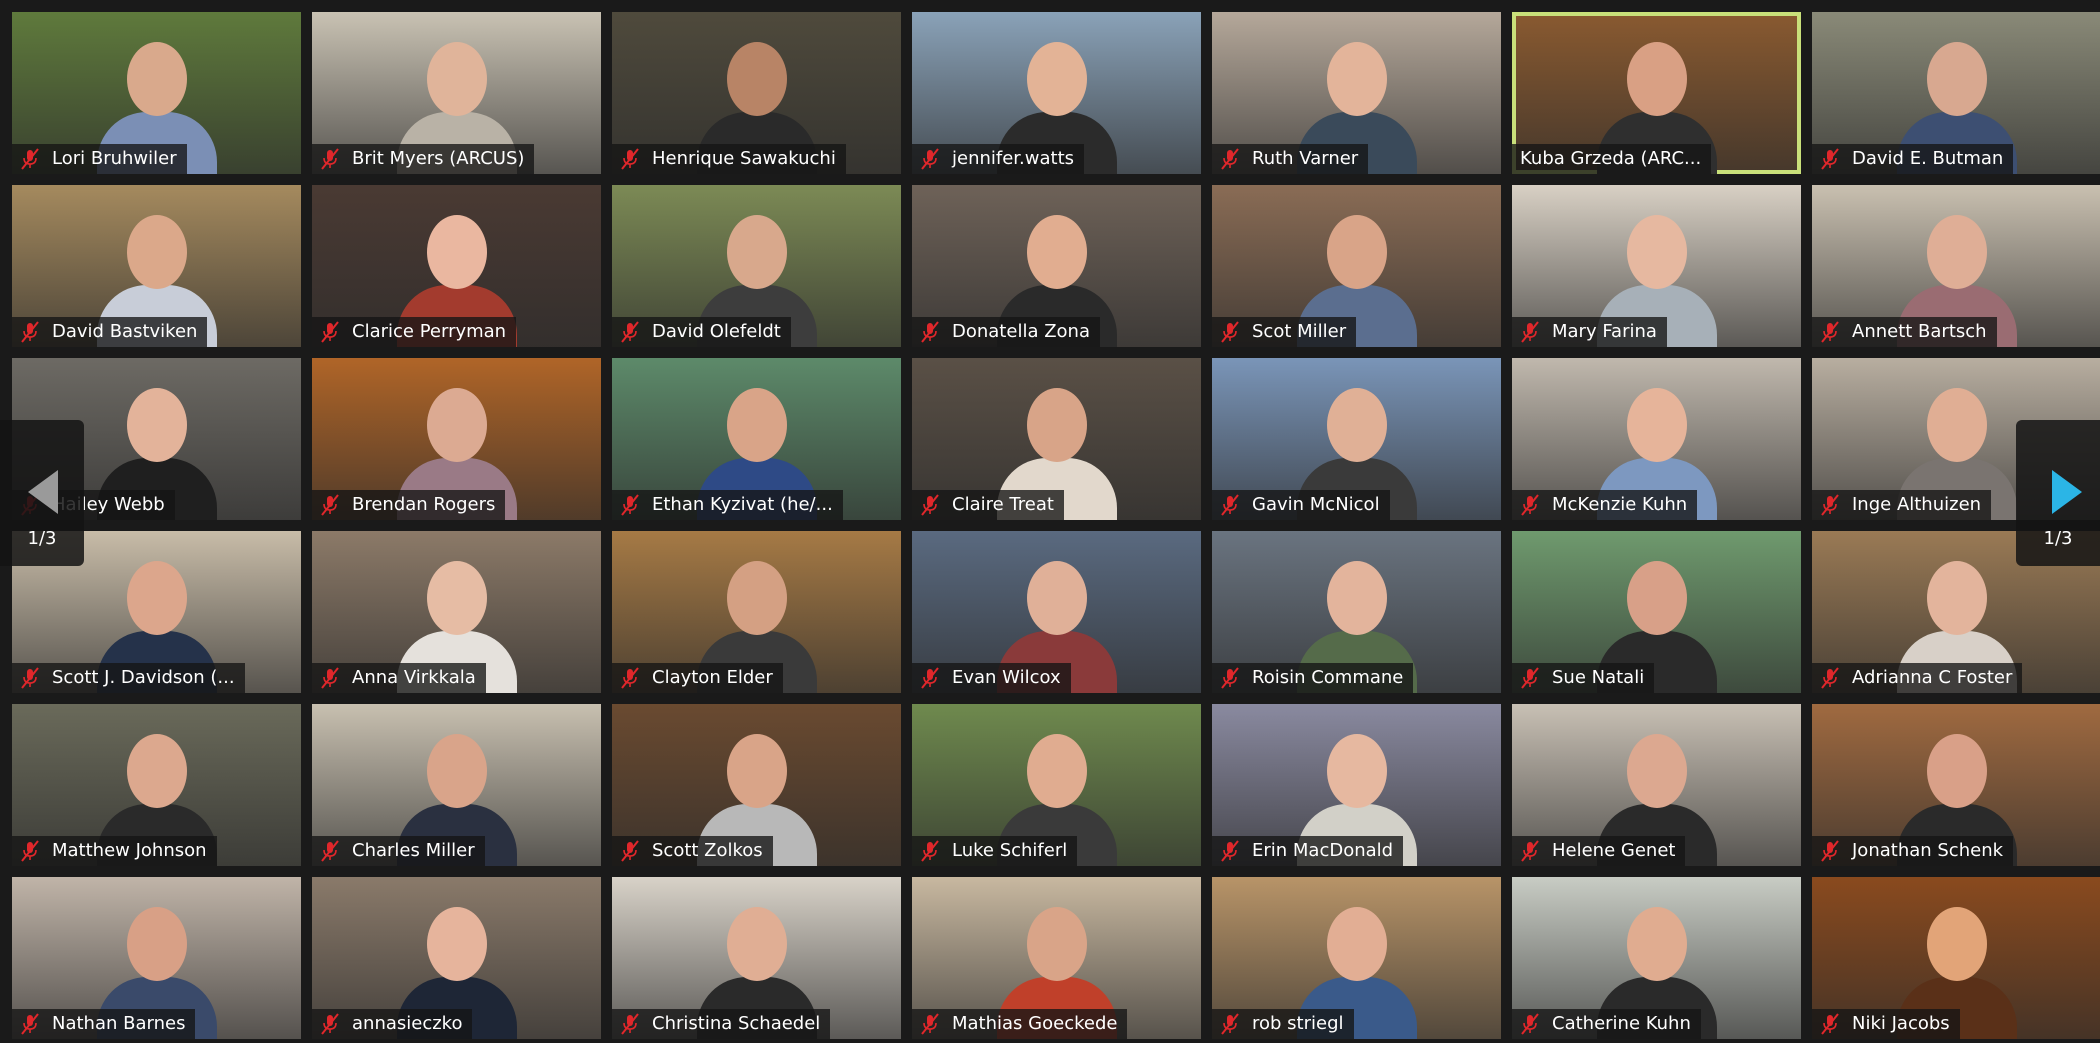 The height and width of the screenshot is (1043, 2100). I want to click on participant-tile: Brit Myers (ARCUS), so click(456, 93).